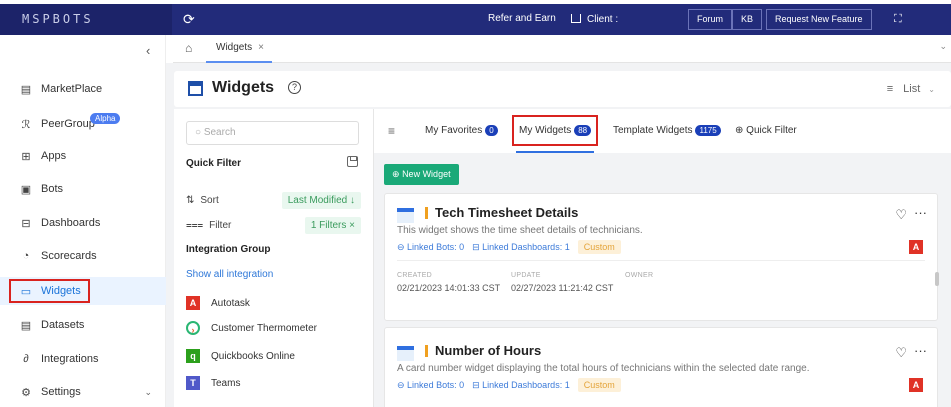 This screenshot has width=951, height=407. I want to click on integration-group-title: Integration Group, so click(228, 249).